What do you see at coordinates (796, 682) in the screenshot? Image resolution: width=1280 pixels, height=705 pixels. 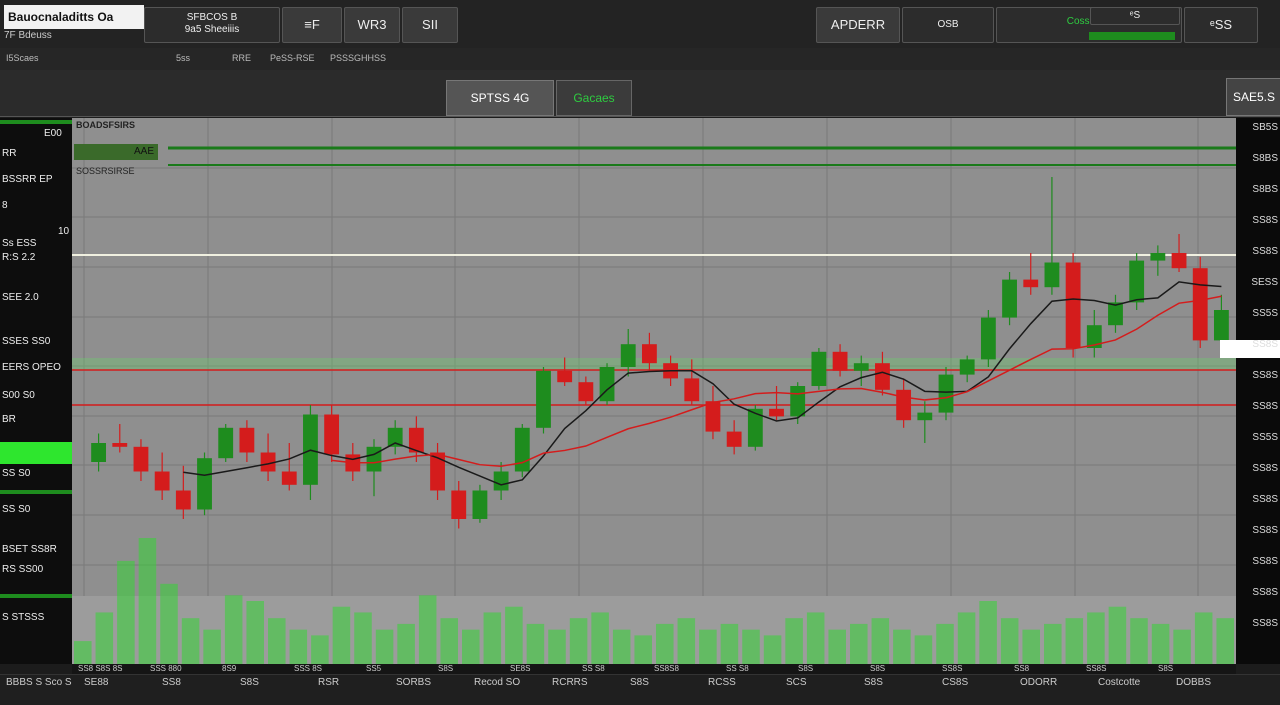 I see `status-item: SCS` at bounding box center [796, 682].